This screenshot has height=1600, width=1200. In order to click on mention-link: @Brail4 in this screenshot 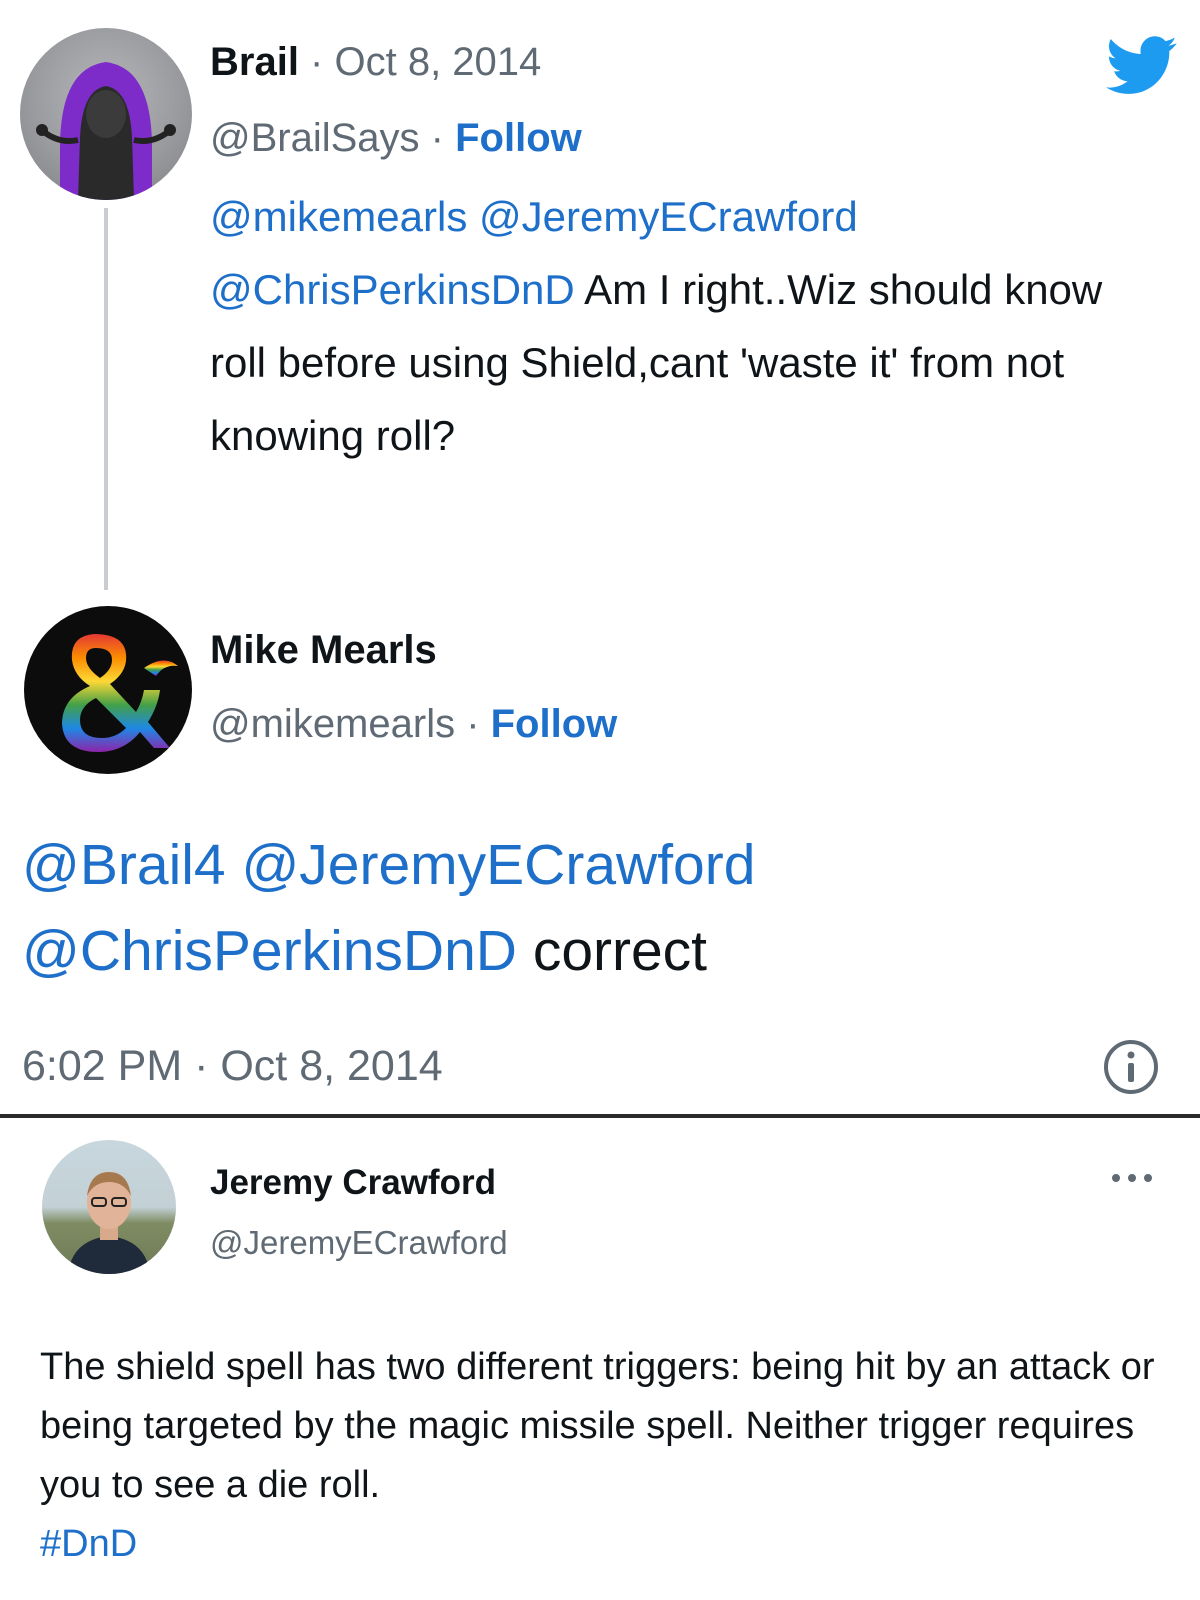, I will do `click(124, 865)`.